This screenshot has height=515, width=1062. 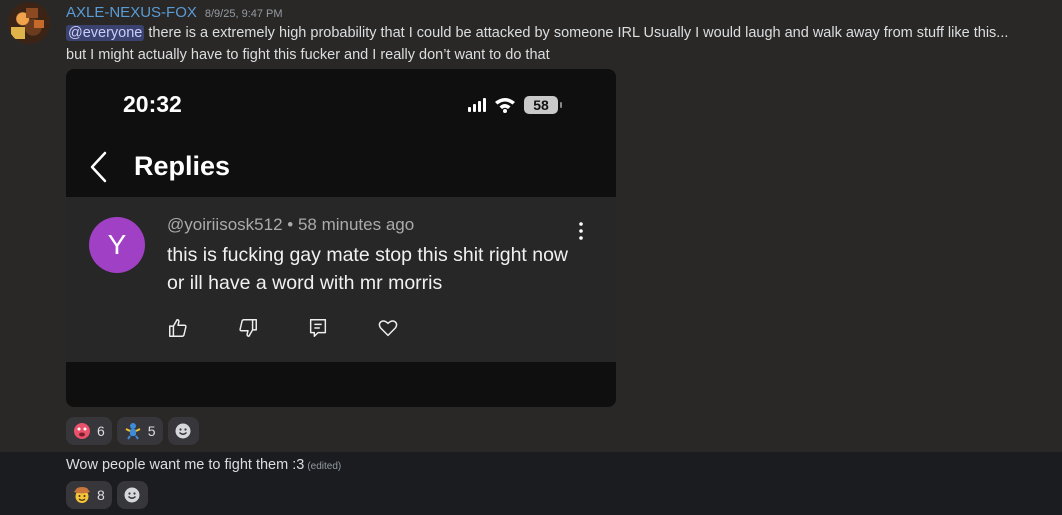 I want to click on comment-meta: @yoiriisosk512 • 58 minutes ago, so click(x=290, y=225).